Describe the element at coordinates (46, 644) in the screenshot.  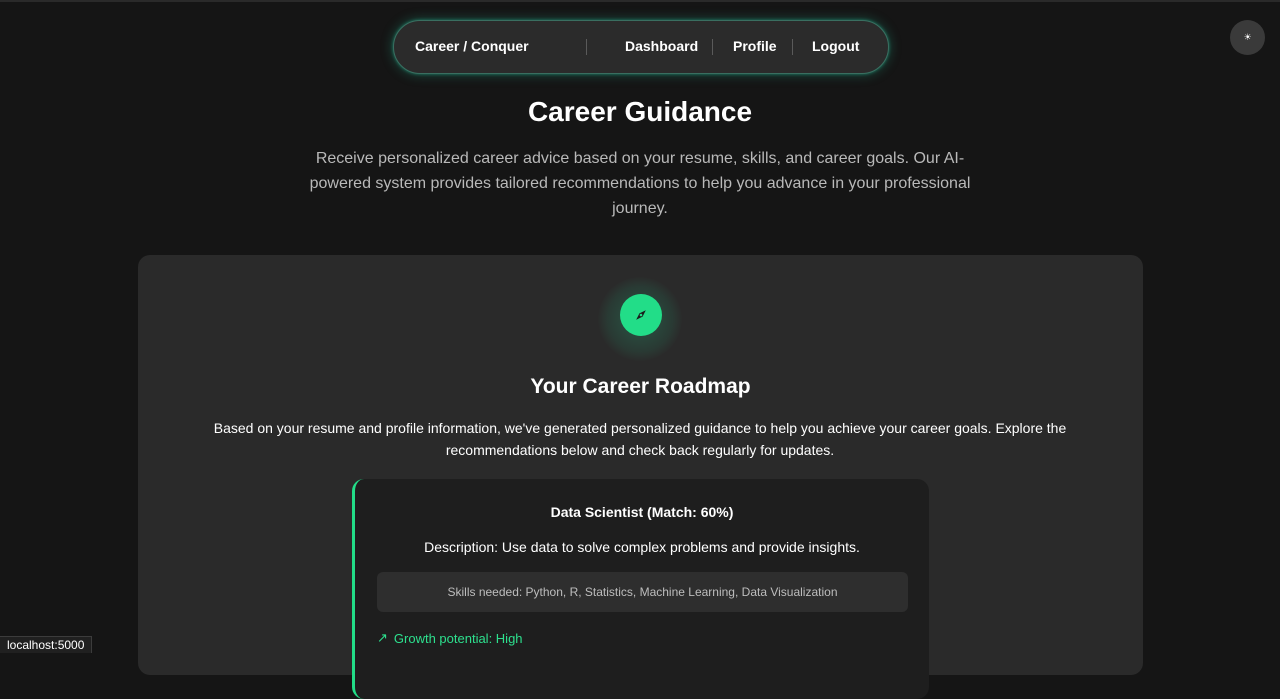
I see `status-bar-url: localhost:5000` at that location.